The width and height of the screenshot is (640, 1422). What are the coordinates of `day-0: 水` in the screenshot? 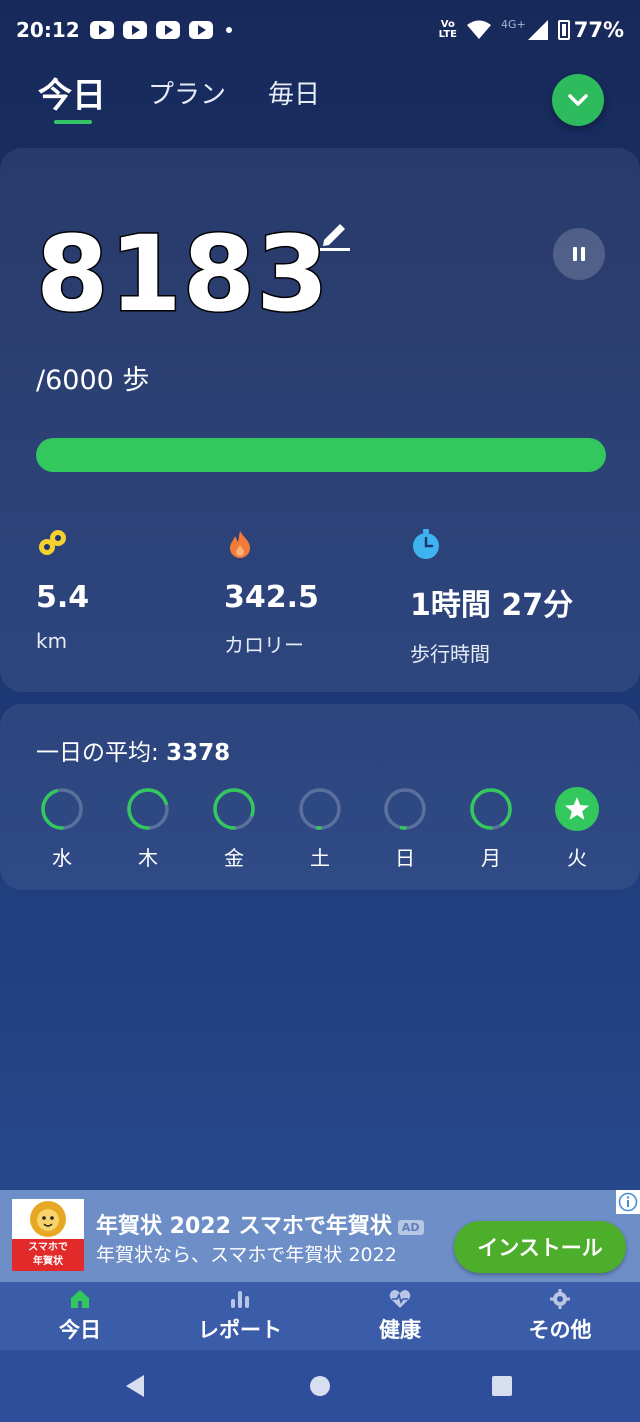 It's located at (62, 828).